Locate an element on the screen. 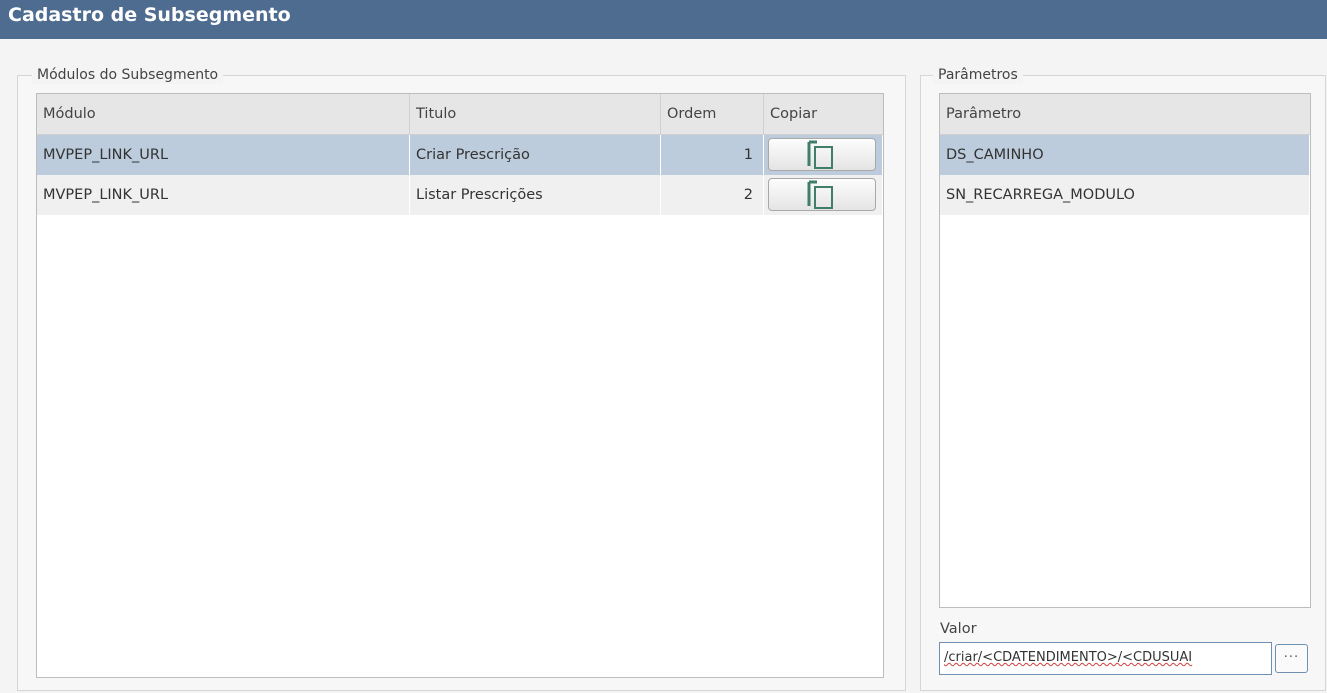  cell-titulo: Criar Prescrição is located at coordinates (535, 155).